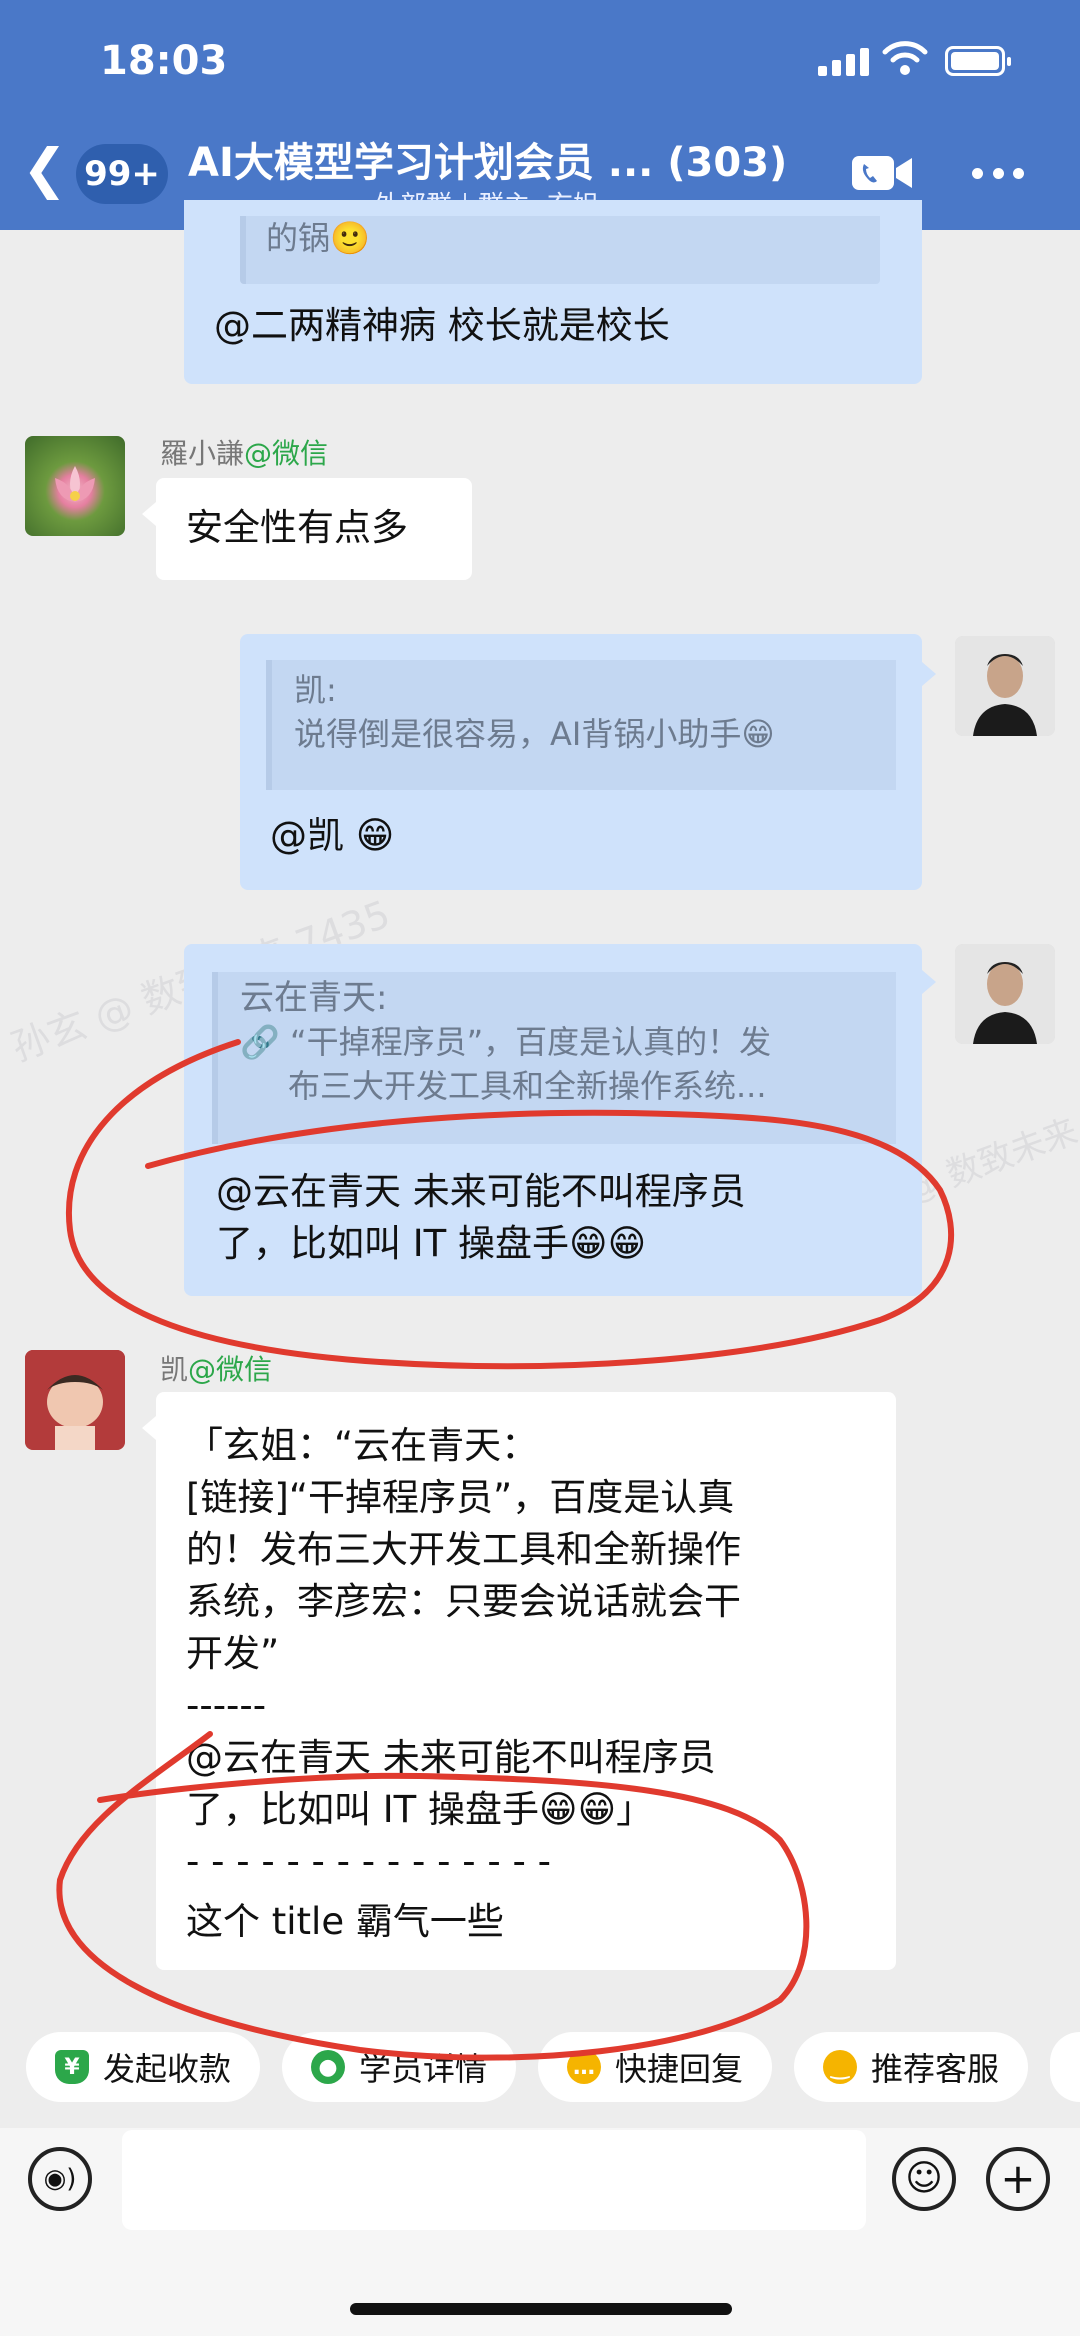 The image size is (1080, 2336). I want to click on message-line: 了，比如叫 IT 操盘手😁😁, so click(431, 1243).